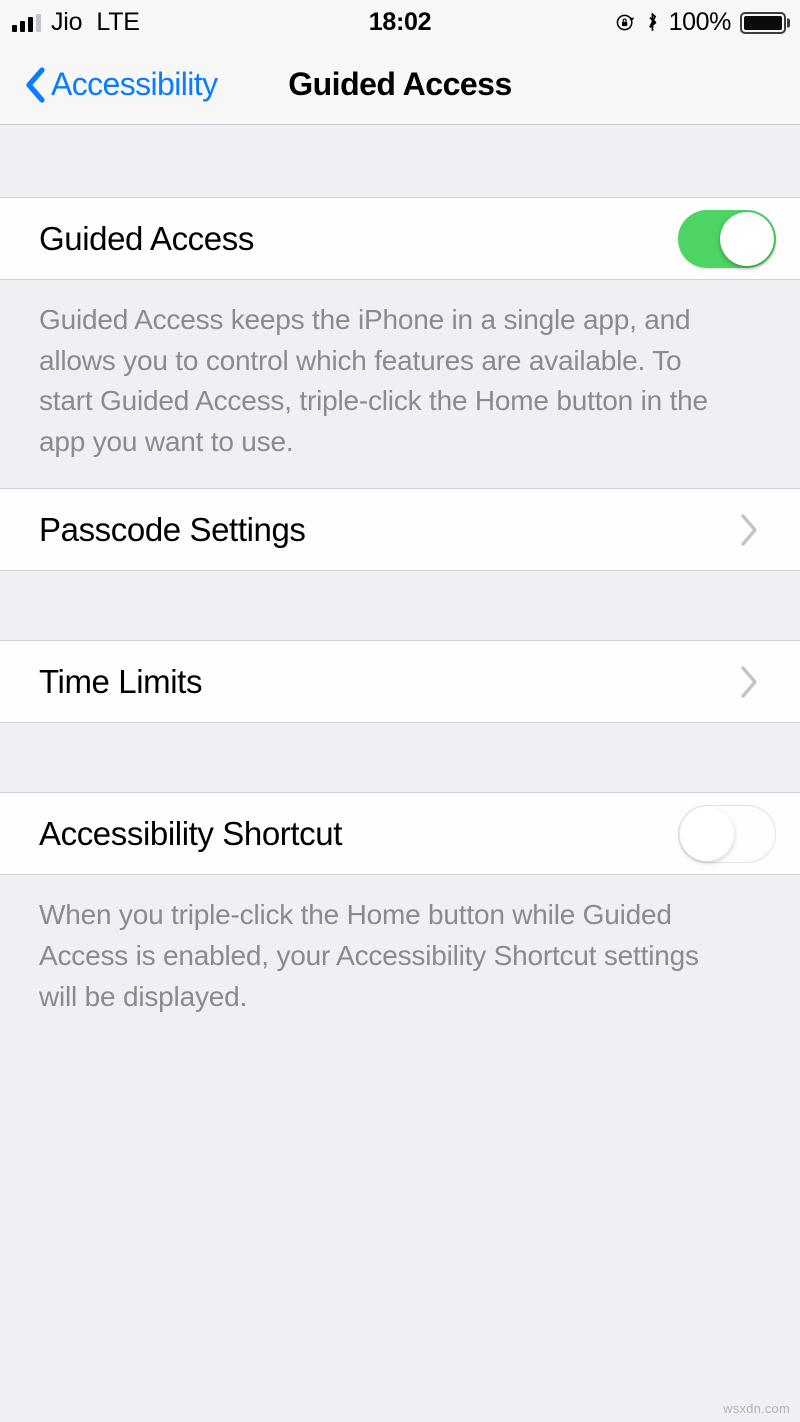 This screenshot has height=1422, width=800. I want to click on bluetooth-icon, so click(652, 21).